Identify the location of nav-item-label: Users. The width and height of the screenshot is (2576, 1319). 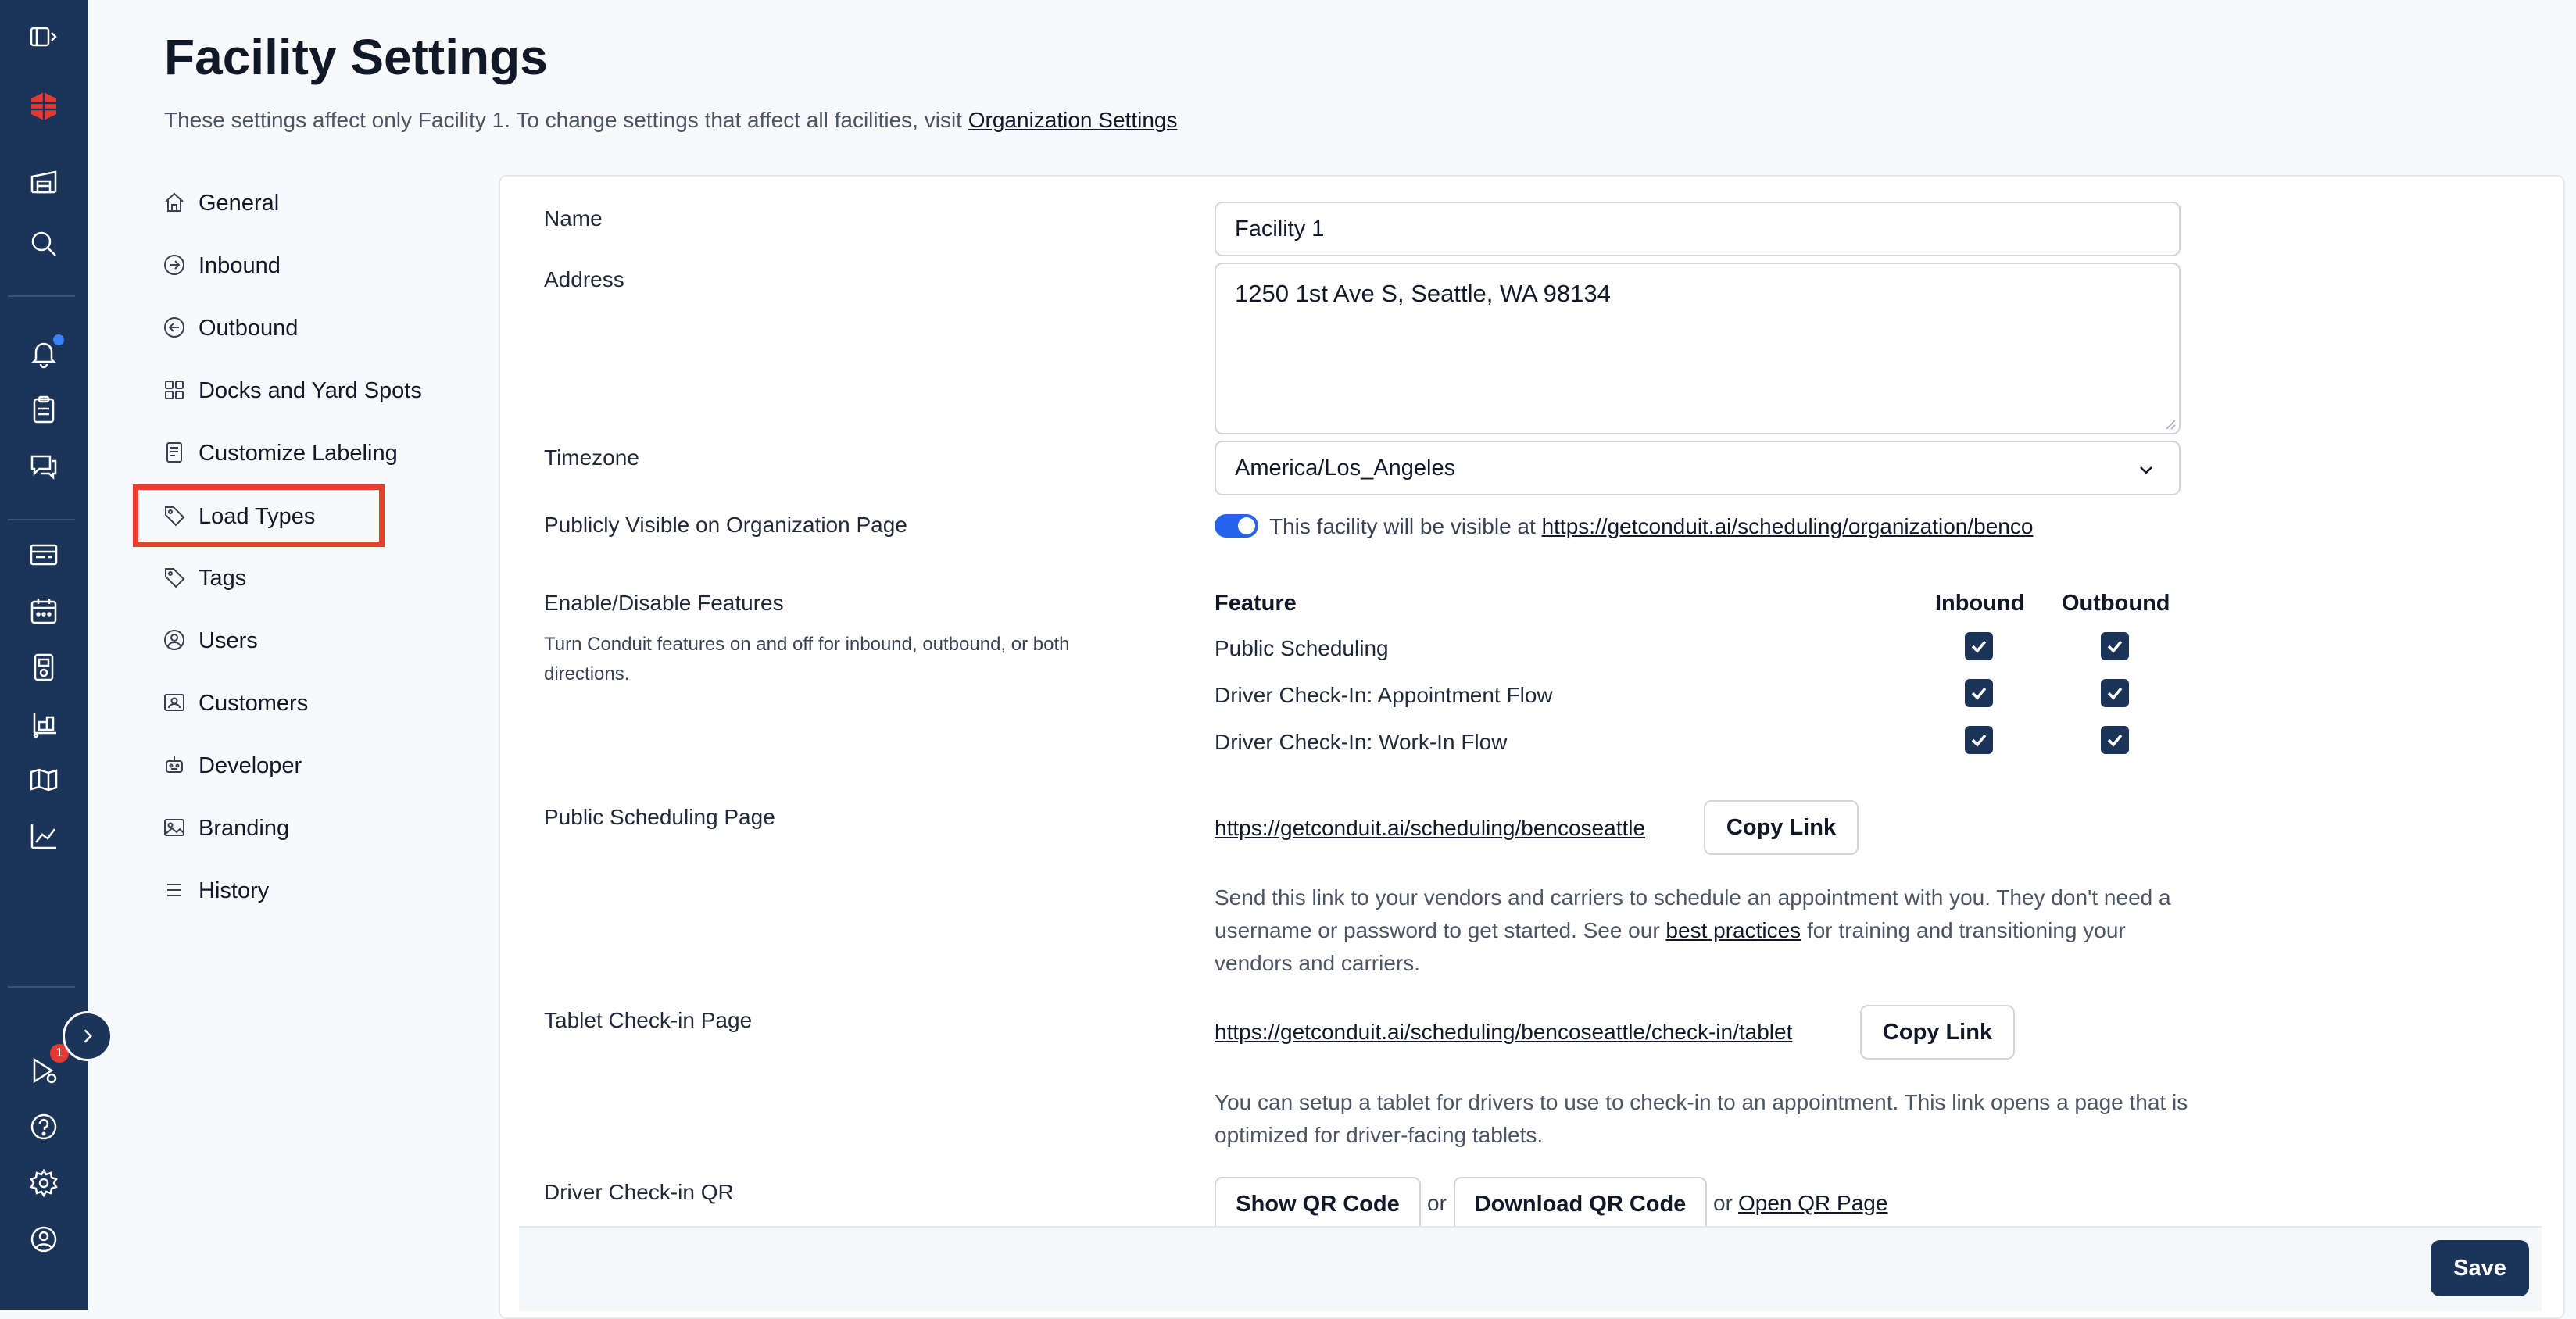
(228, 640).